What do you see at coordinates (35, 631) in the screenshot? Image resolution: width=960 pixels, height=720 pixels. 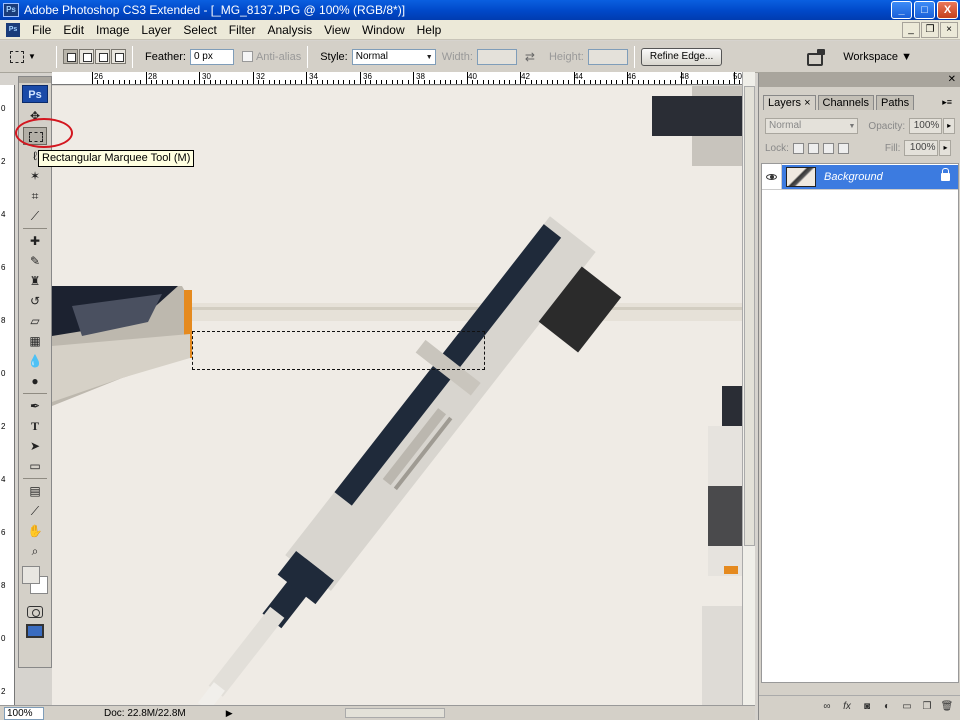 I see `screen-mode-icon` at bounding box center [35, 631].